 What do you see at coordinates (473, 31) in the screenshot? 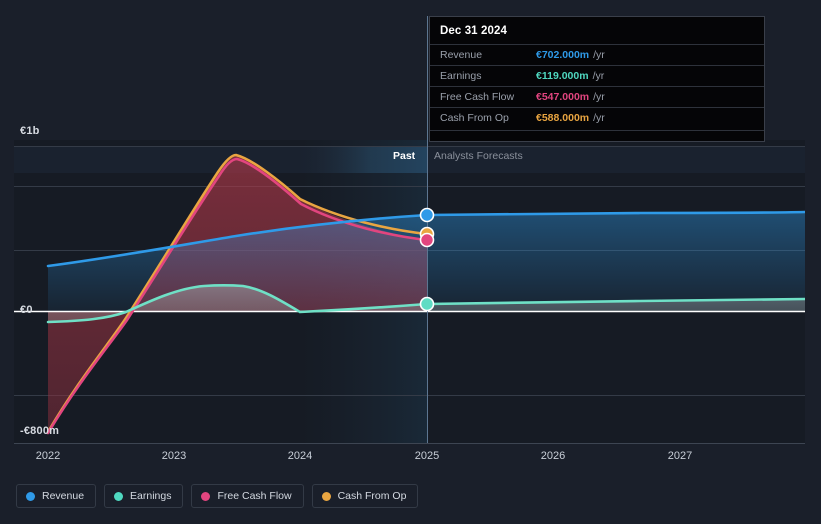
I see `tooltip-date: Dec 31 2024` at bounding box center [473, 31].